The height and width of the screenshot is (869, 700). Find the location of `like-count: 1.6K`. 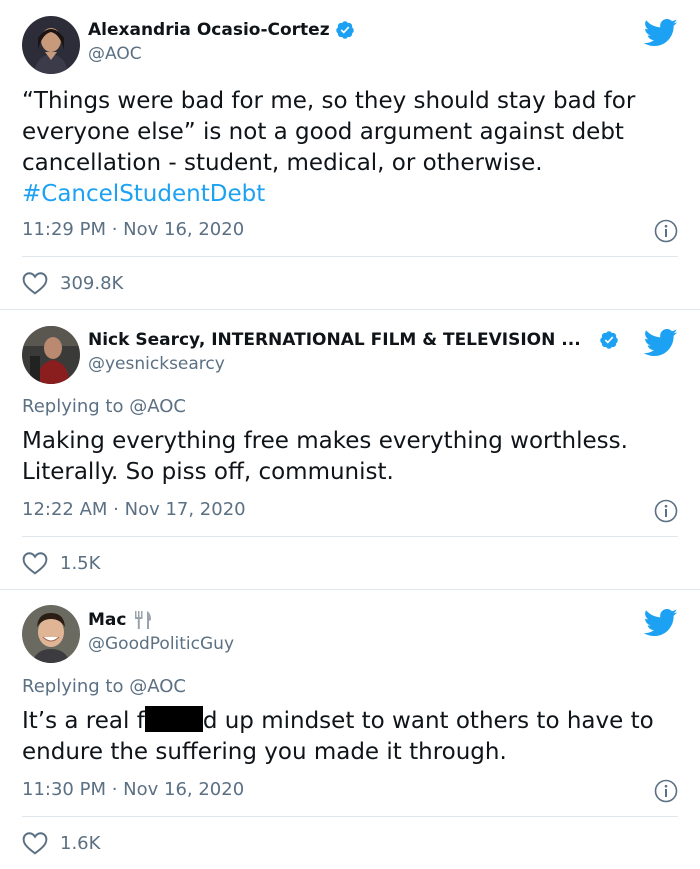

like-count: 1.6K is located at coordinates (80, 843).